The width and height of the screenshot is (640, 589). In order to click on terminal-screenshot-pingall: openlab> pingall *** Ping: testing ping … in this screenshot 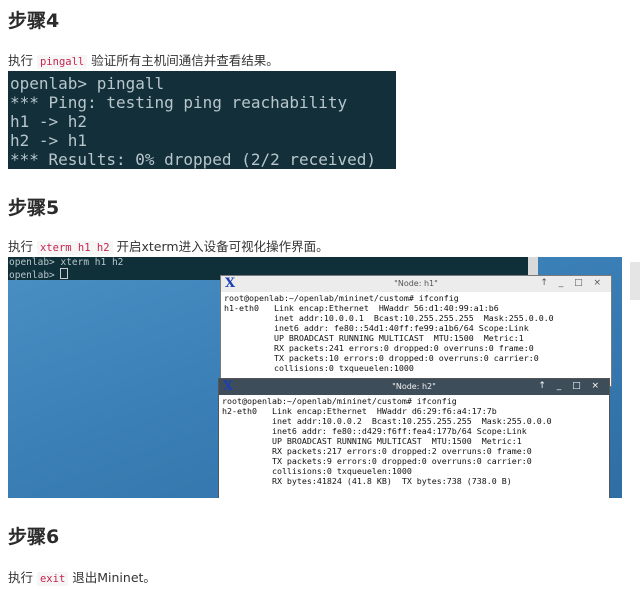, I will do `click(202, 120)`.